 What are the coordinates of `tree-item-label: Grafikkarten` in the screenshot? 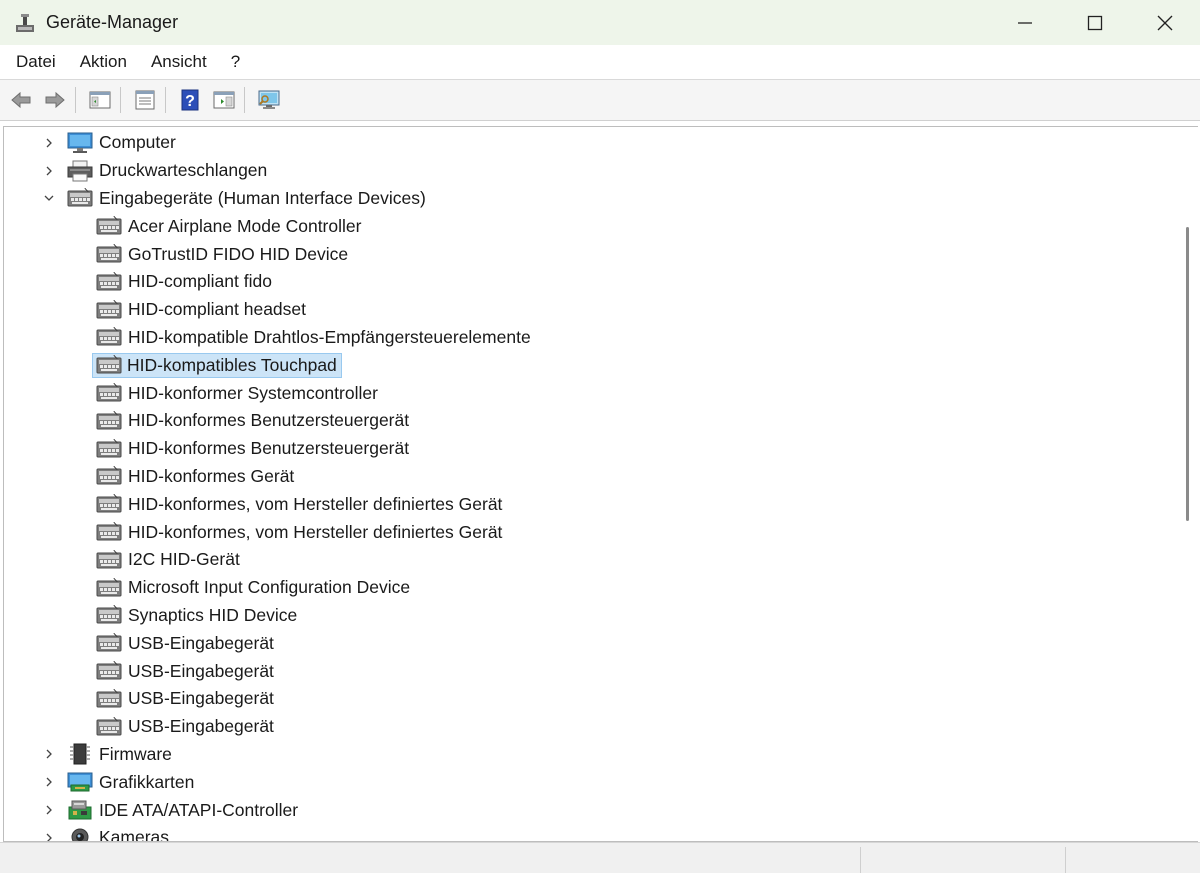 It's located at (147, 781).